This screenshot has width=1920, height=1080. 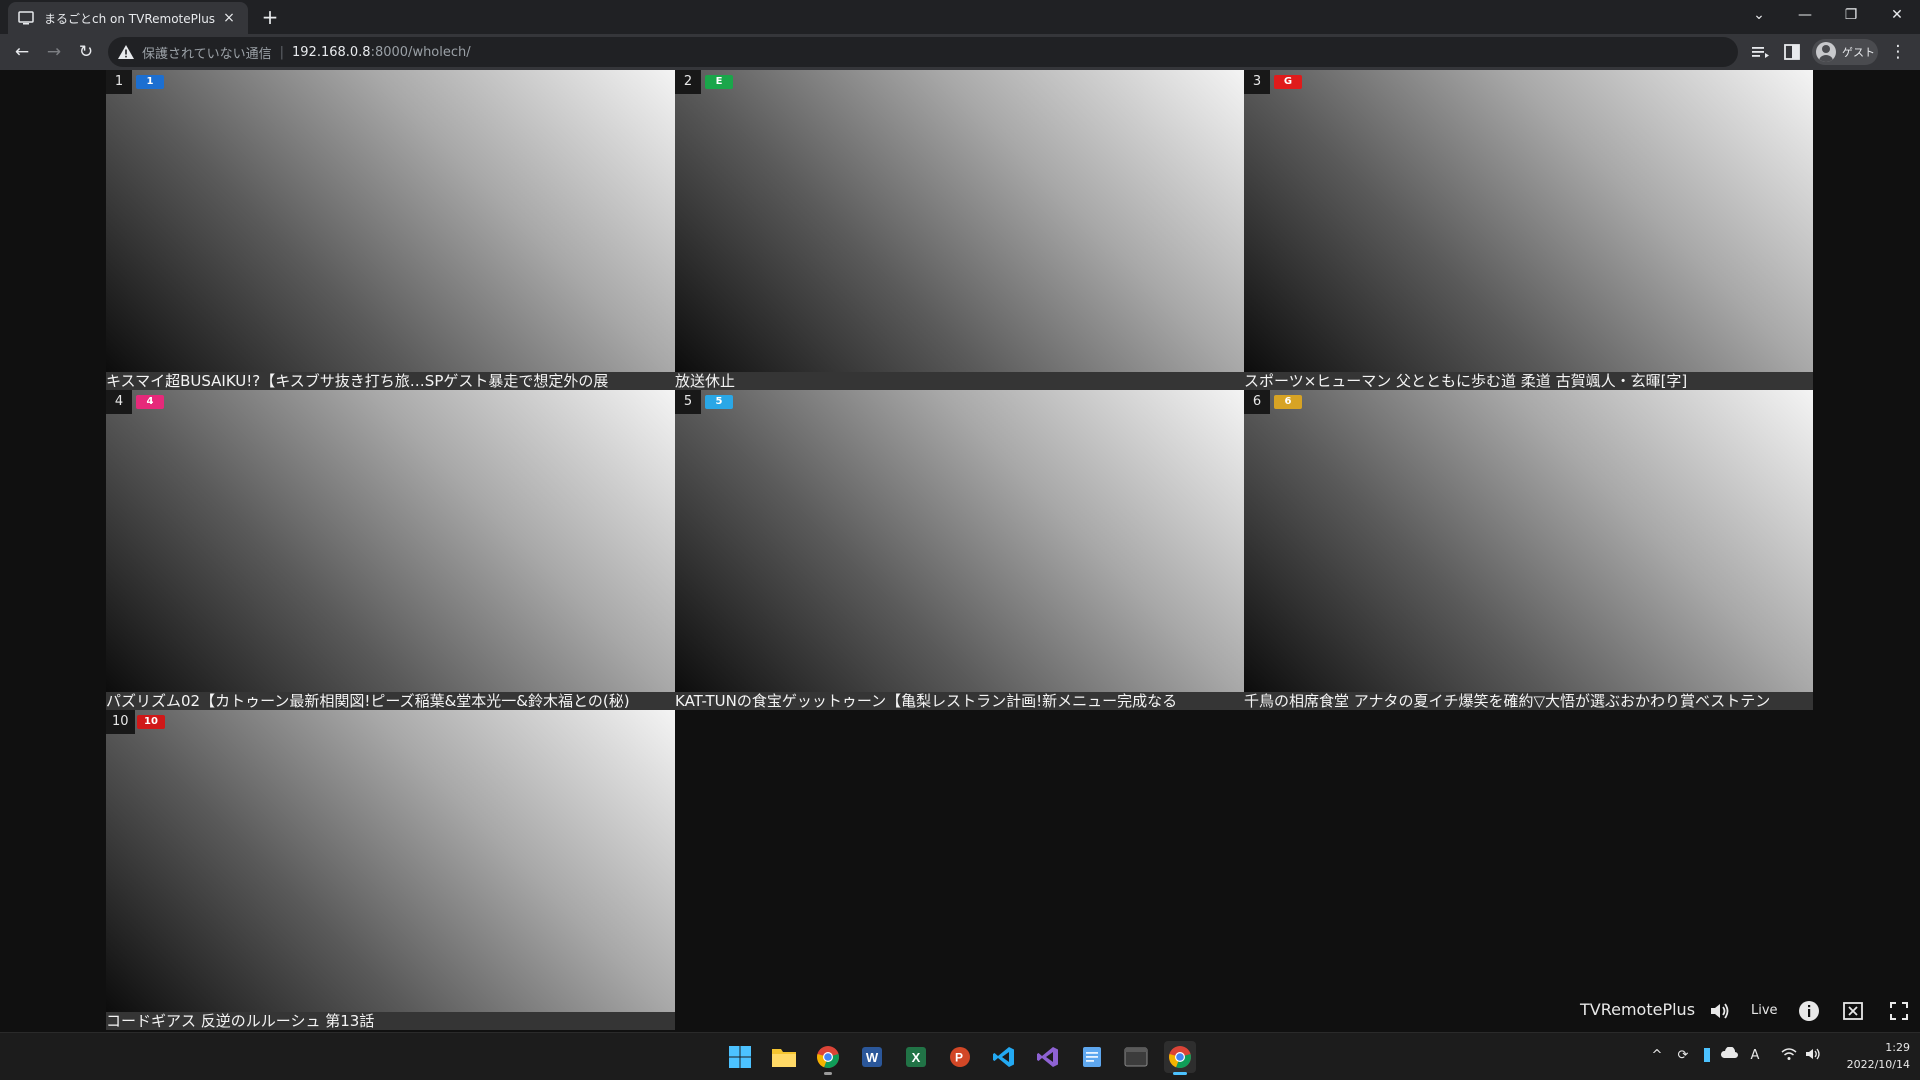 I want to click on chrome-icon, so click(x=828, y=1058).